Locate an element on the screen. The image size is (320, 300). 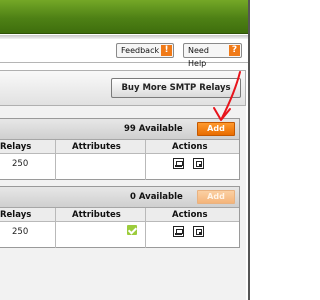
available-count: 99 Available is located at coordinates (153, 129).